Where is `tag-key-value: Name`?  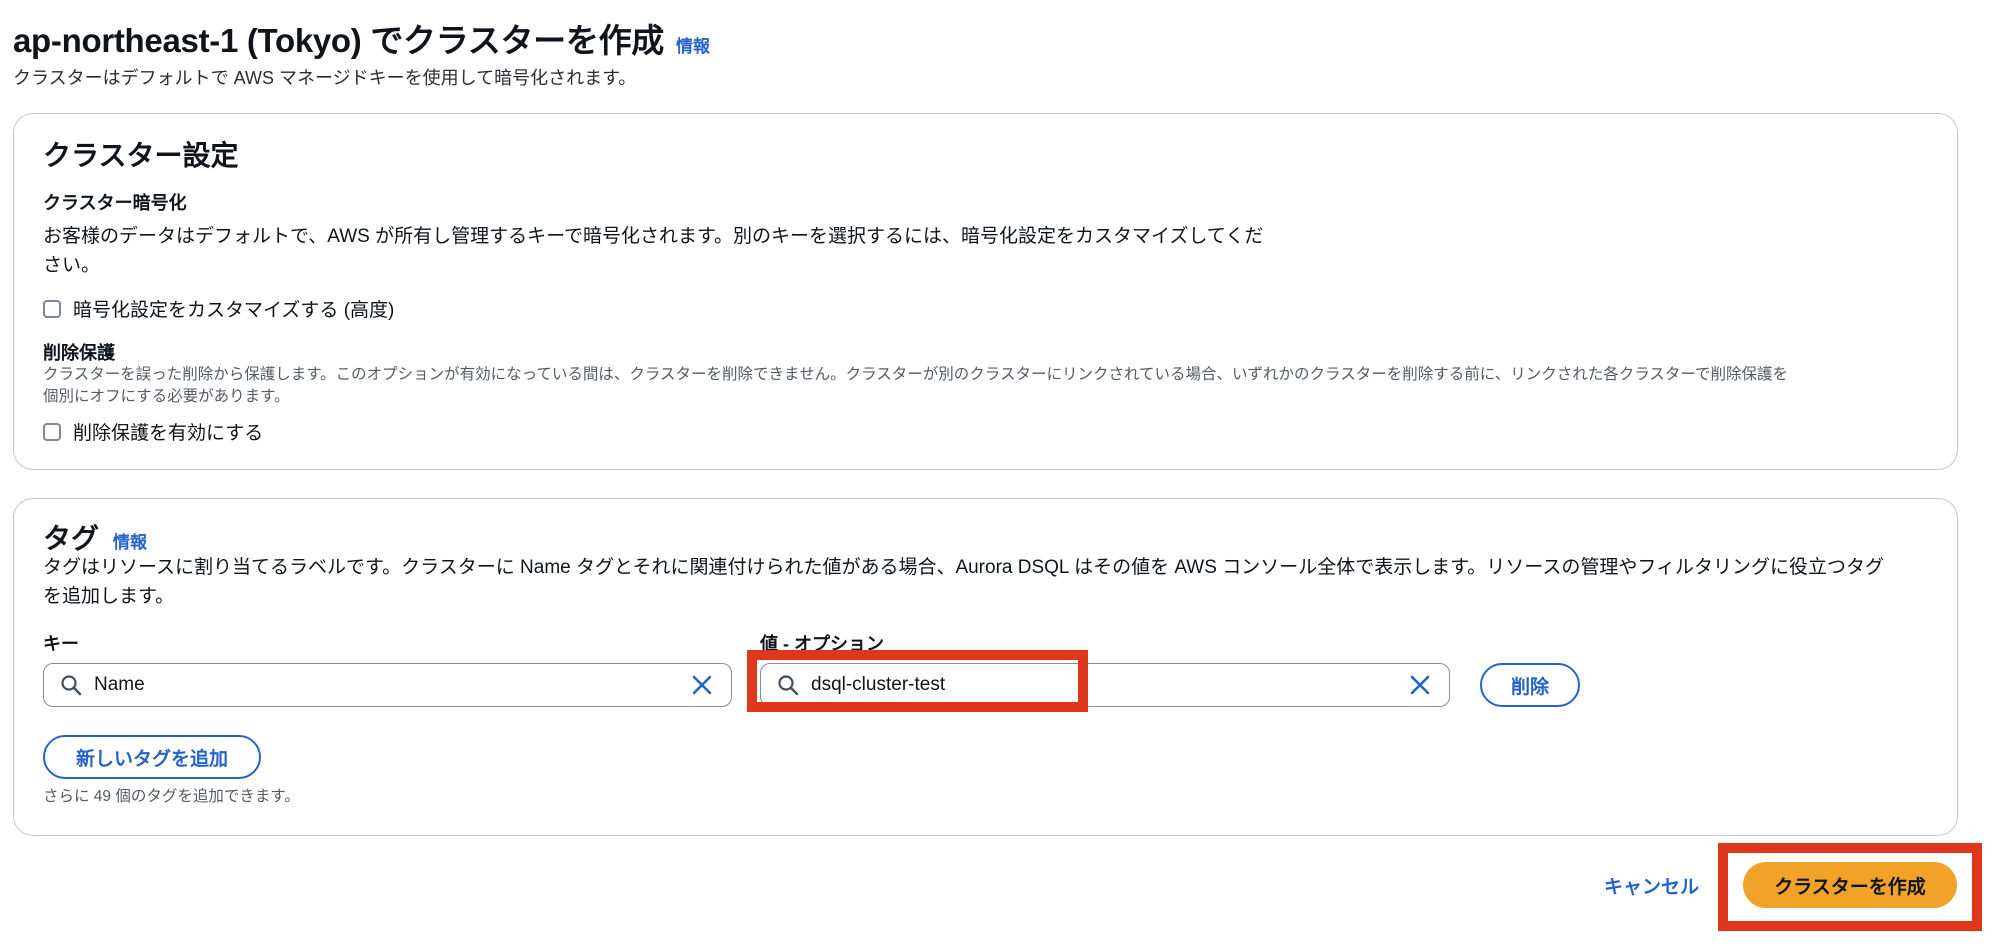
tag-key-value: Name is located at coordinates (119, 684).